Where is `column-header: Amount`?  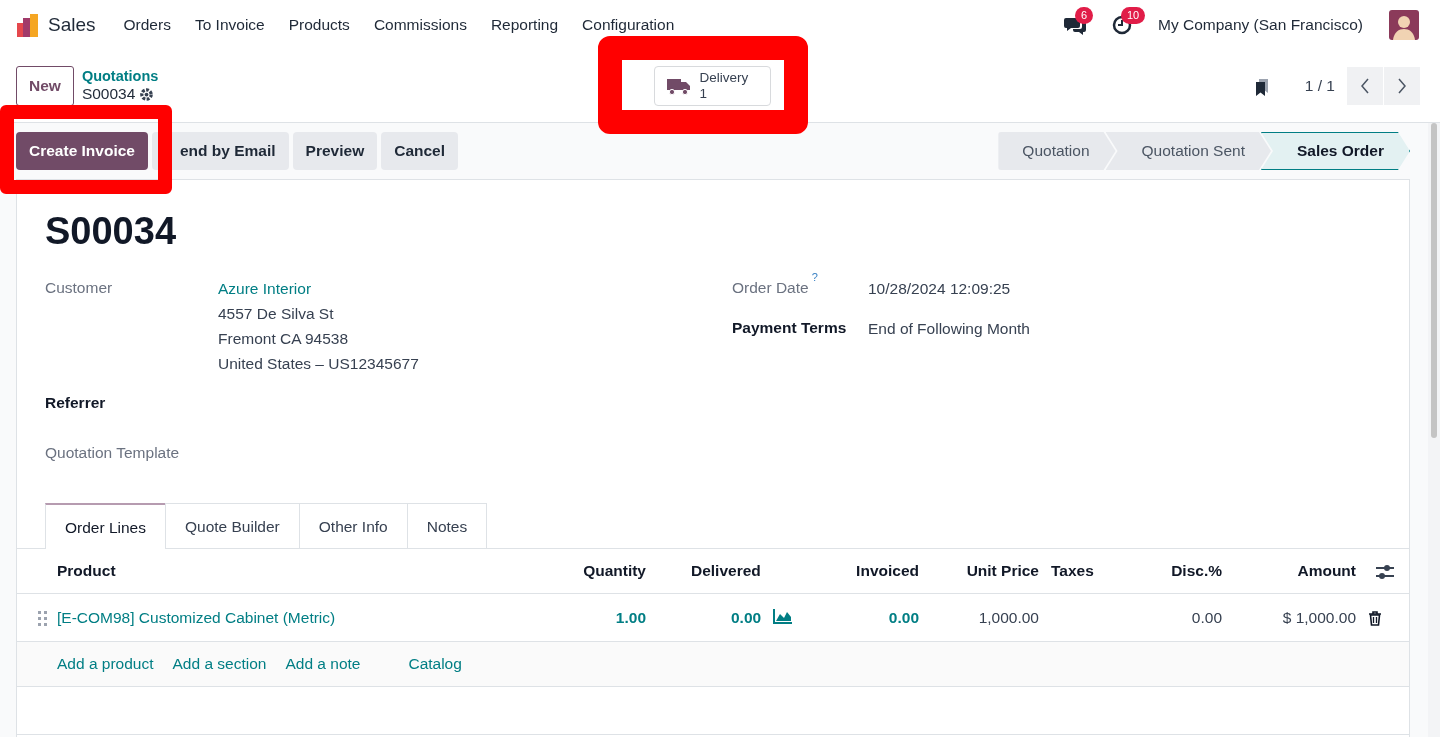
column-header: Amount is located at coordinates (1326, 571).